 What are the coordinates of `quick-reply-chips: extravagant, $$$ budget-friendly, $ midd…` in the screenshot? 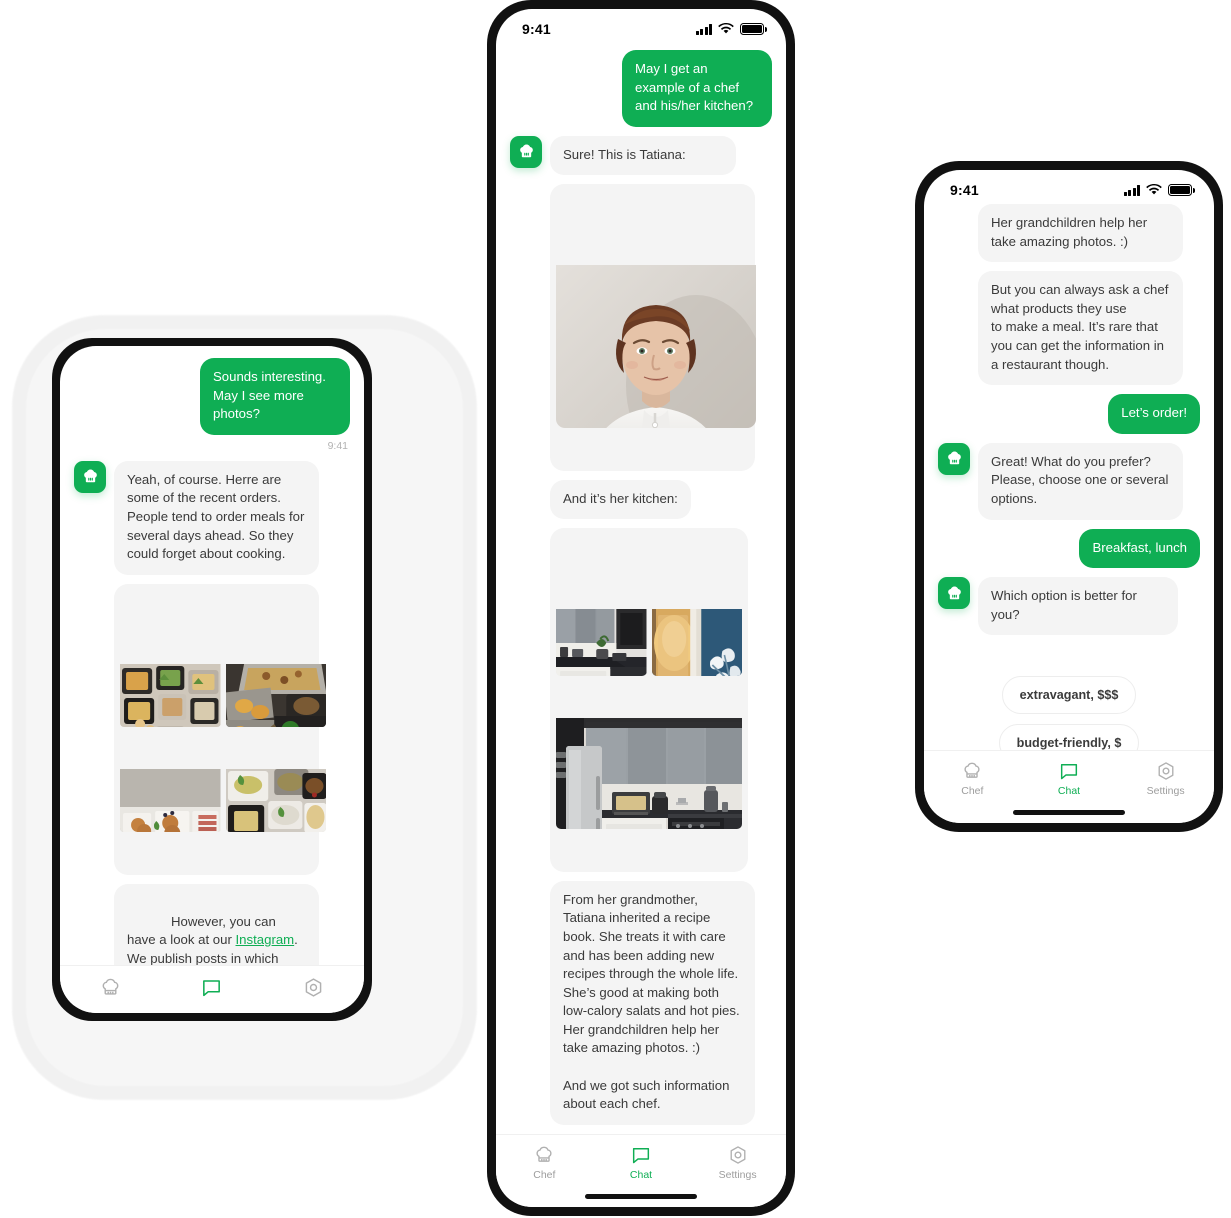 It's located at (1069, 711).